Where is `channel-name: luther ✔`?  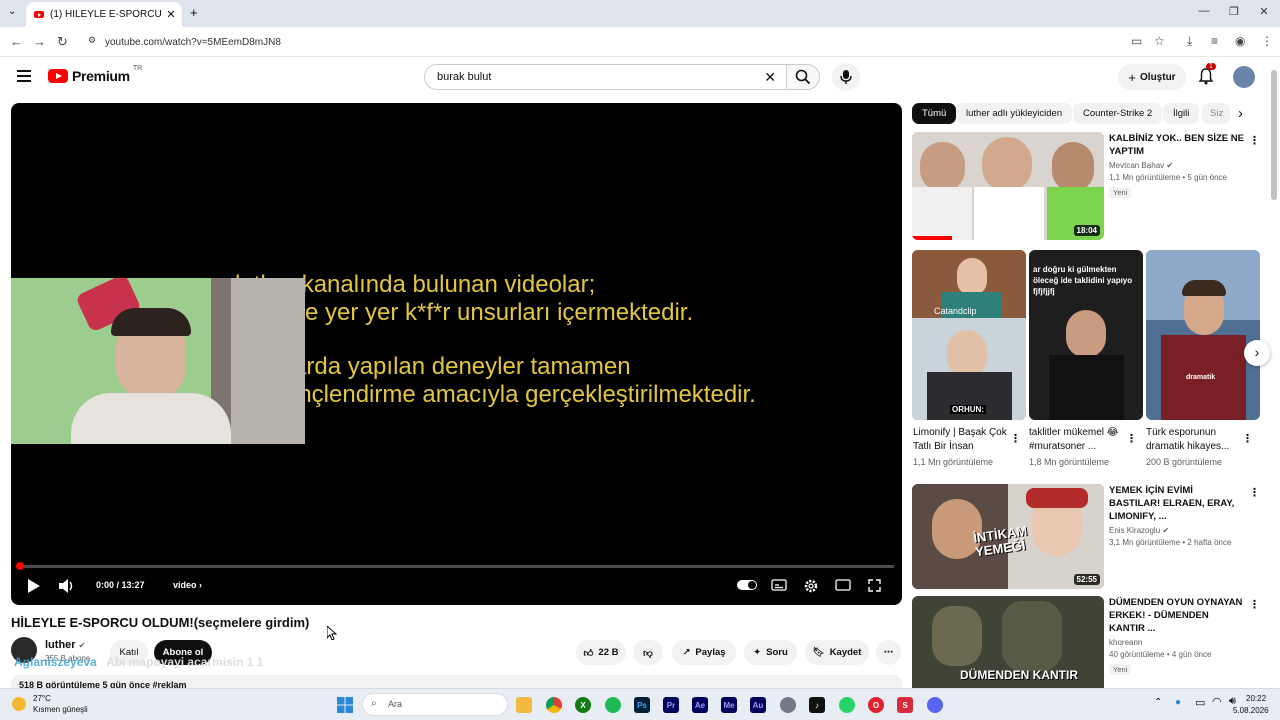
channel-name: luther ✔ is located at coordinates (65, 645).